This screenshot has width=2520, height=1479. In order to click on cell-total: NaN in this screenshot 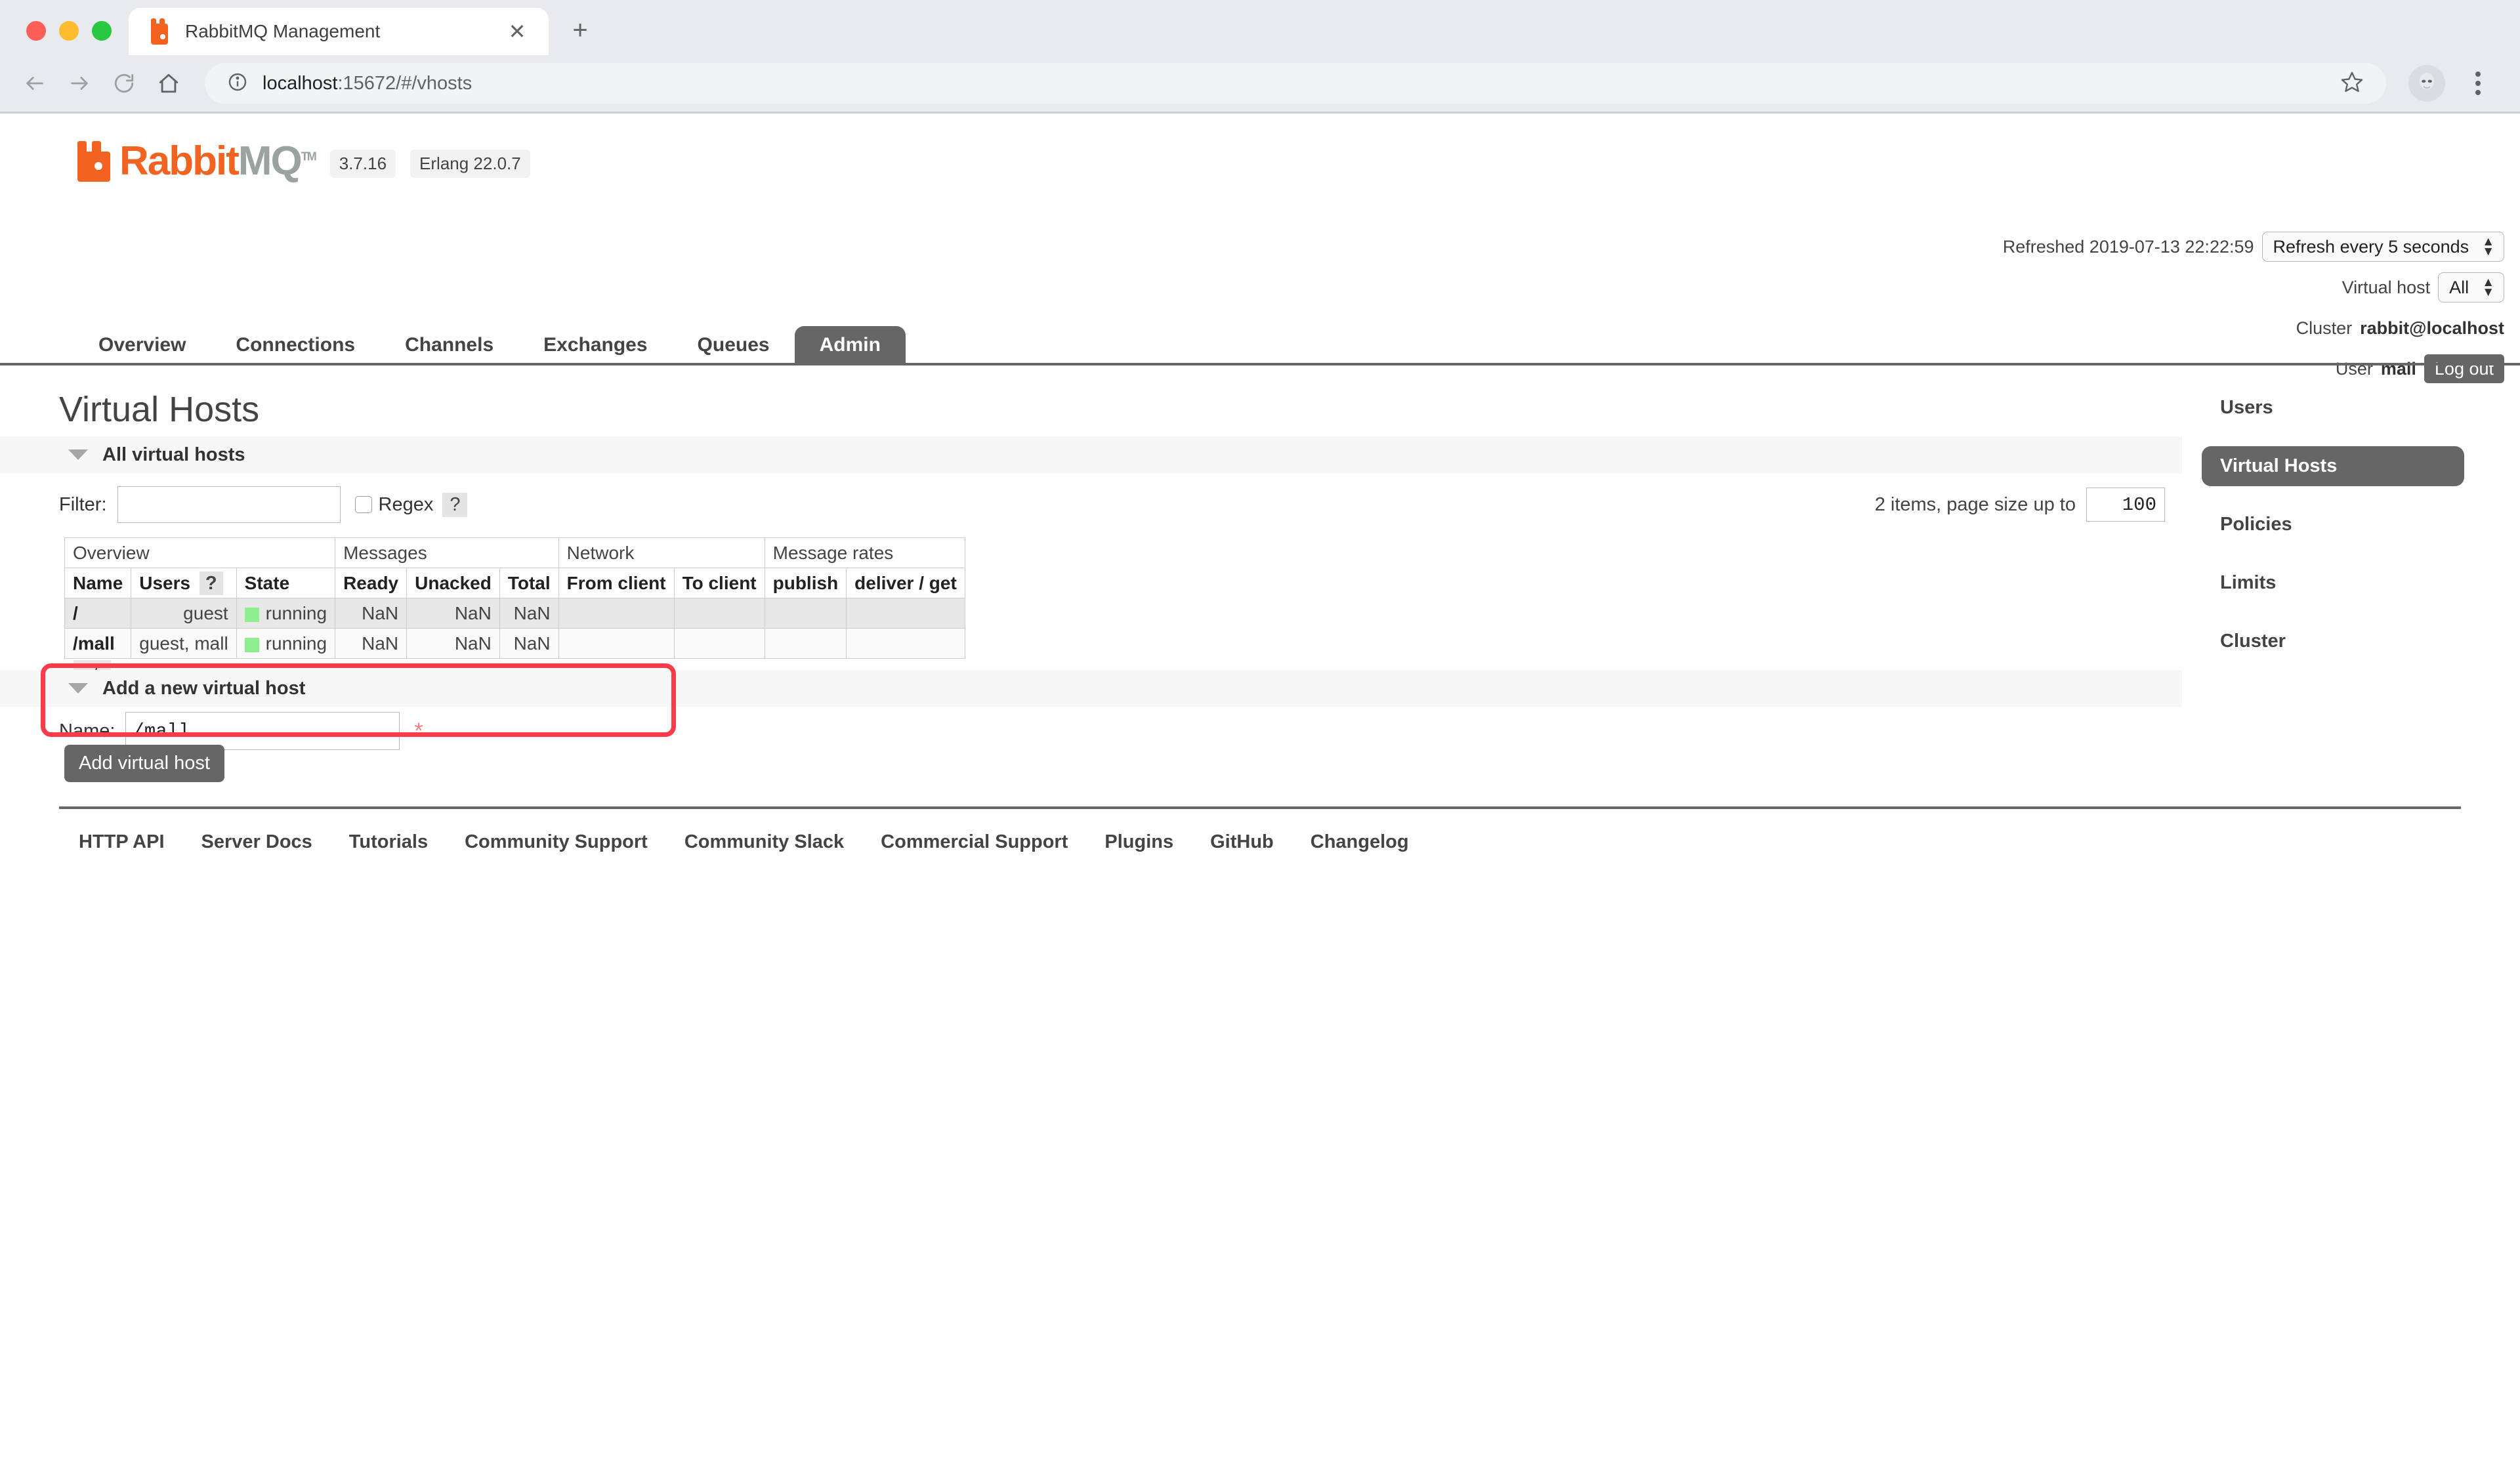, I will do `click(529, 613)`.